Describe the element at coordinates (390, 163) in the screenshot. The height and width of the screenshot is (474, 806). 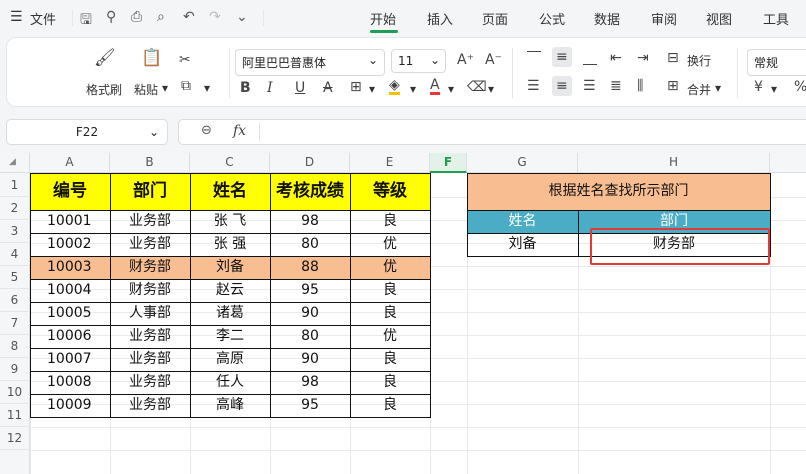
I see `column-header-E: E` at that location.